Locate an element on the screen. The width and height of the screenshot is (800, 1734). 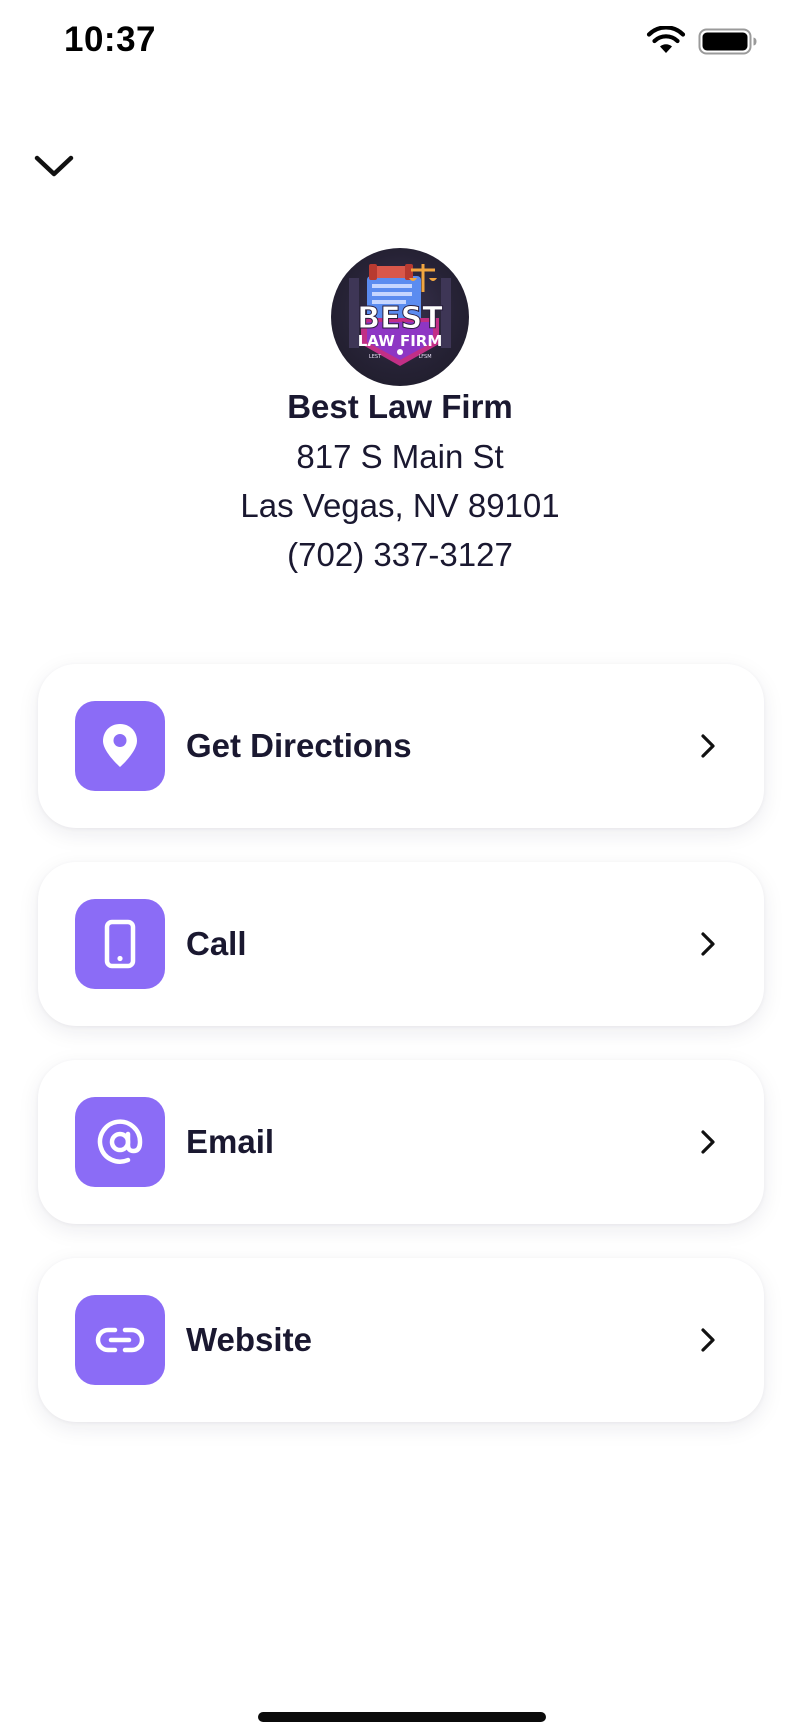
link-icon is located at coordinates (120, 1340).